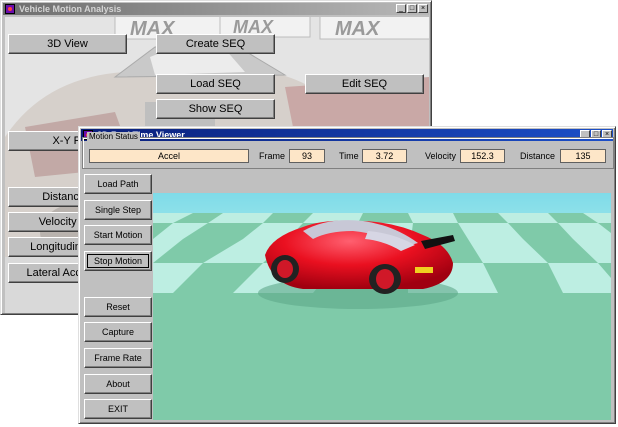  I want to click on velocity-label: Velocity, so click(441, 156).